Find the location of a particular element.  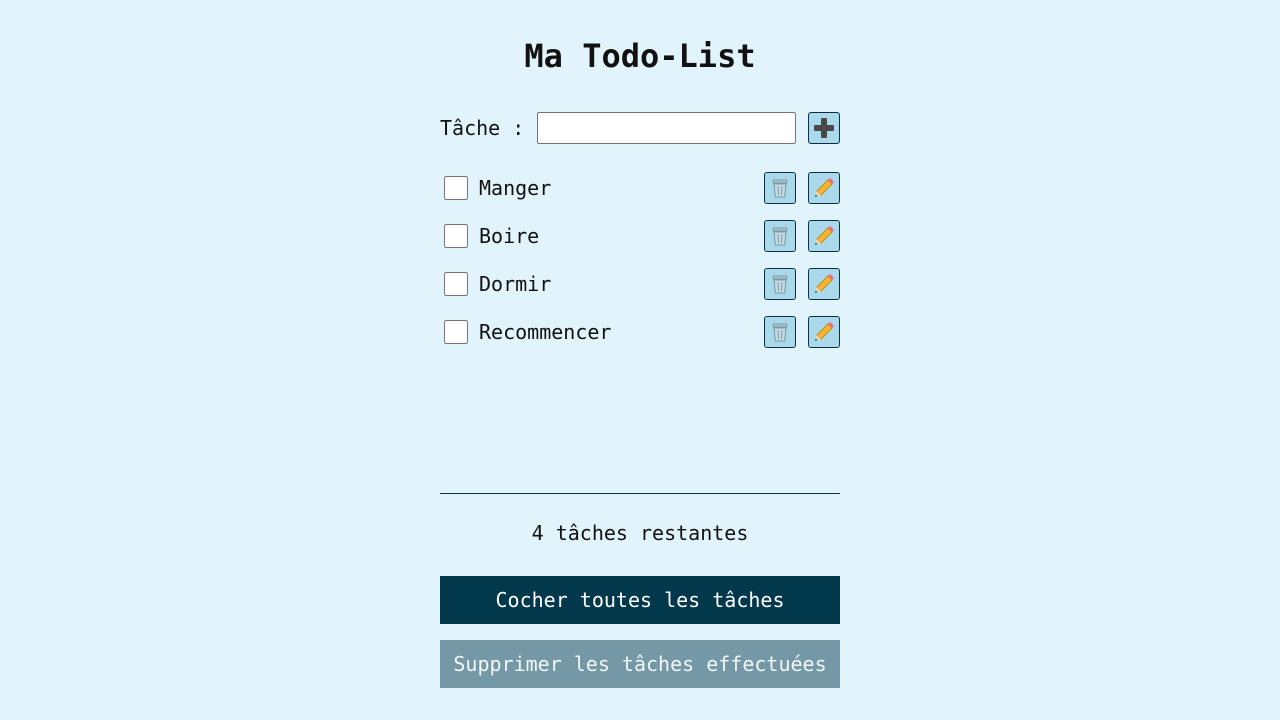

page-title: Ma Todo-List is located at coordinates (640, 56).